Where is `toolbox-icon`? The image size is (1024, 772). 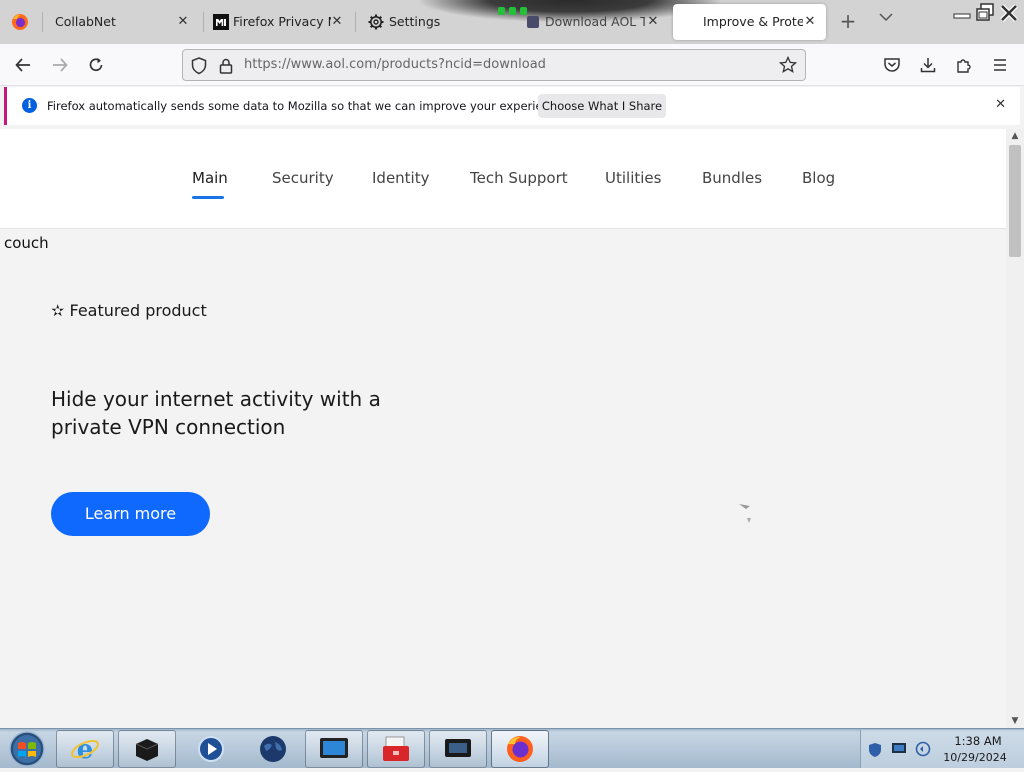 toolbox-icon is located at coordinates (396, 748).